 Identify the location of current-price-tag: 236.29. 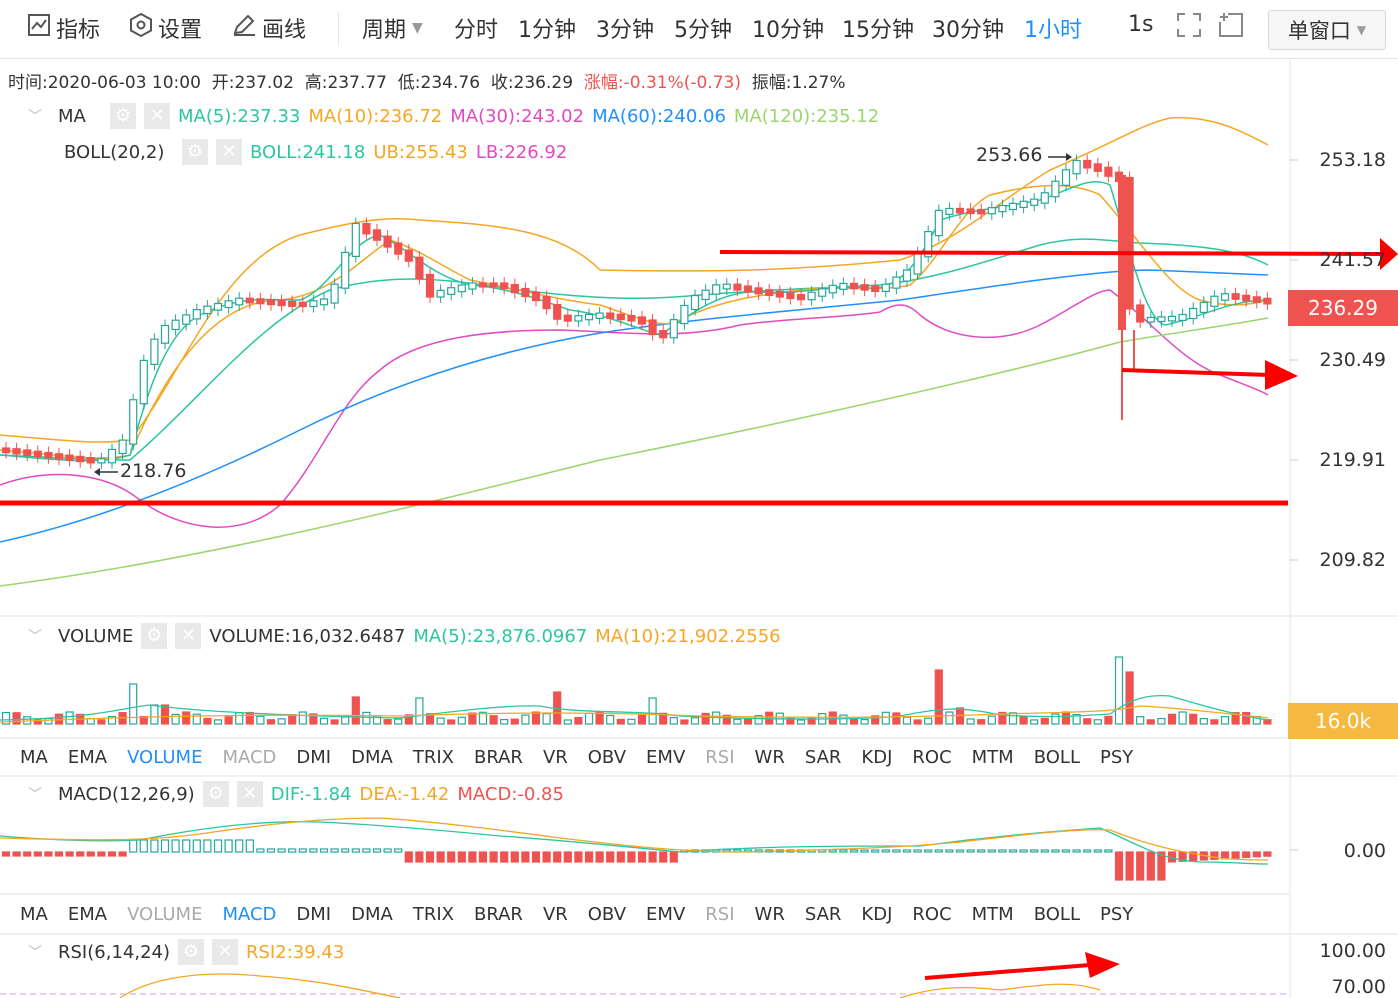
(1343, 308).